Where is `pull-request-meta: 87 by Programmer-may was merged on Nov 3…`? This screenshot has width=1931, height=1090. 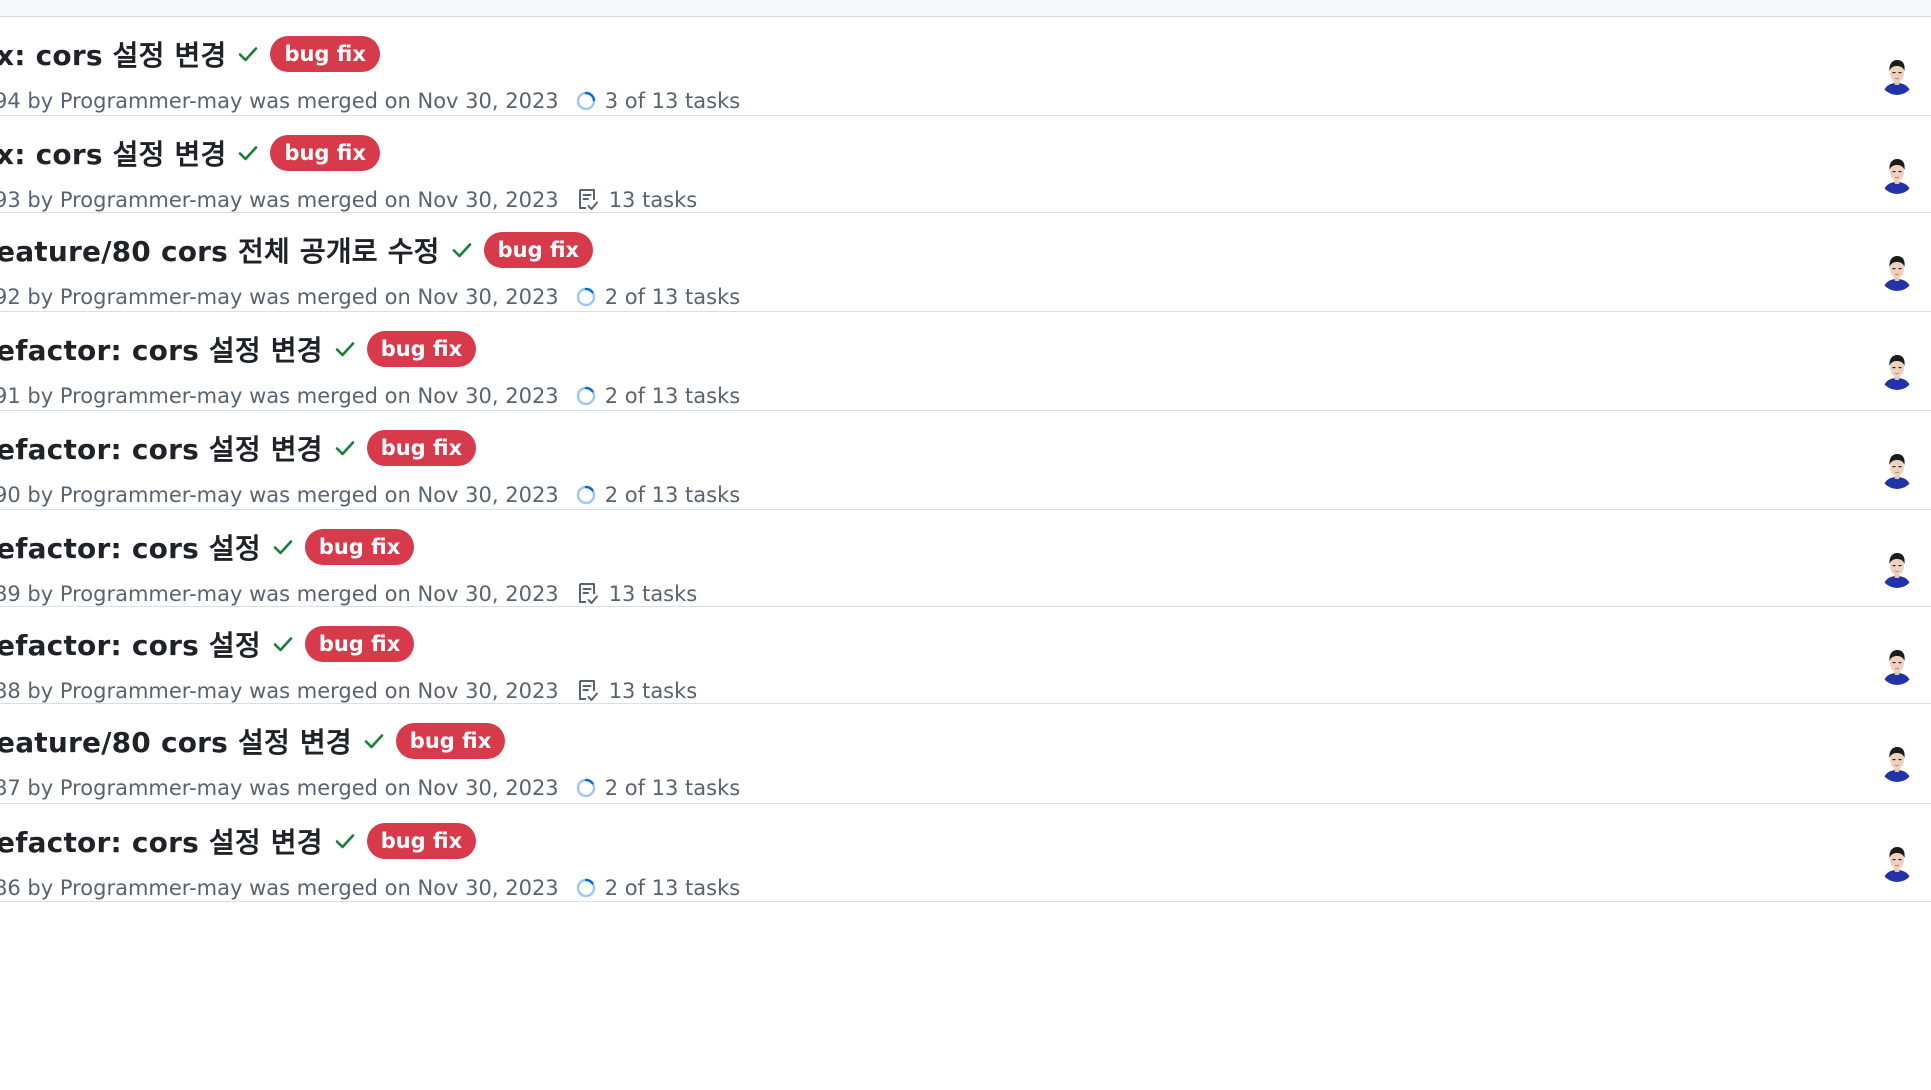
pull-request-meta: 87 by Programmer-may was merged on Nov 3… is located at coordinates (279, 788).